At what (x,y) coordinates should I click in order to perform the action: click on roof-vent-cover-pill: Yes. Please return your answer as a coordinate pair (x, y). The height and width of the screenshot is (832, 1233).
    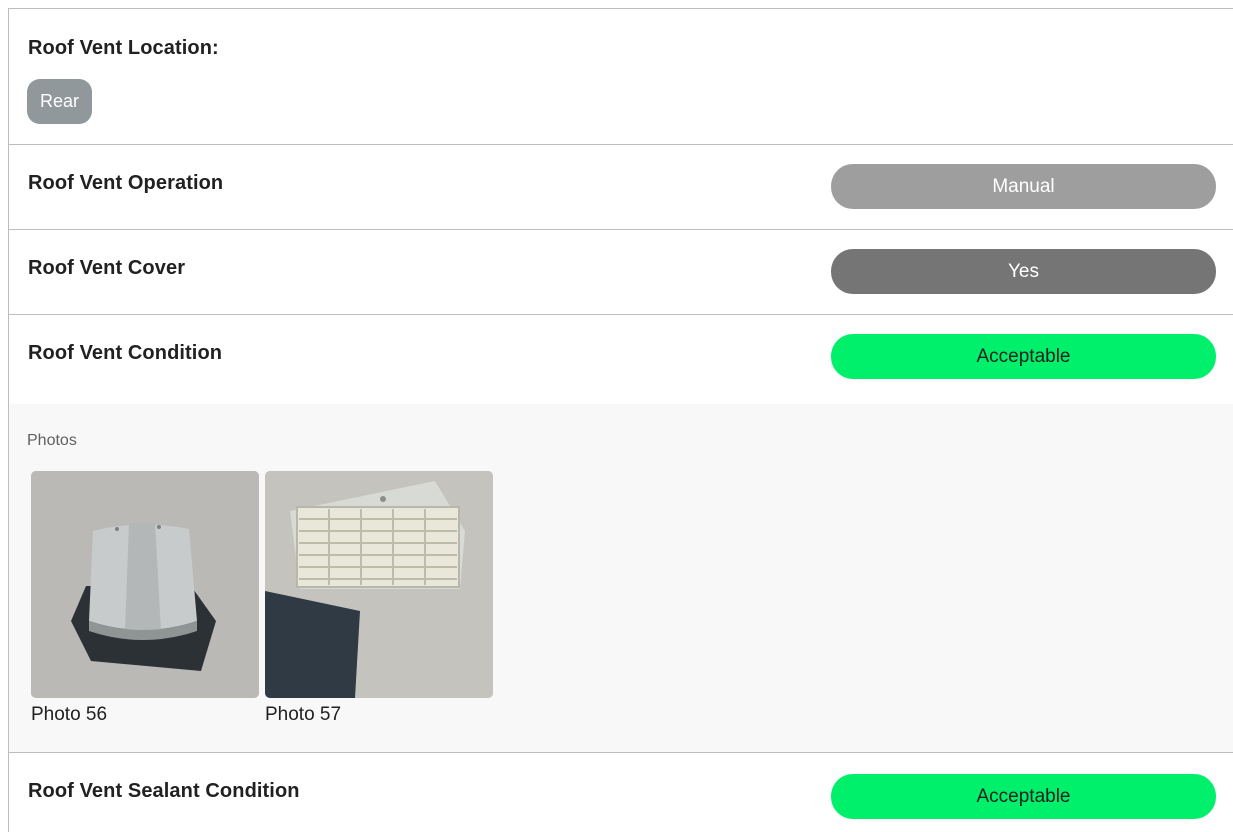
    Looking at the image, I should click on (1023, 271).